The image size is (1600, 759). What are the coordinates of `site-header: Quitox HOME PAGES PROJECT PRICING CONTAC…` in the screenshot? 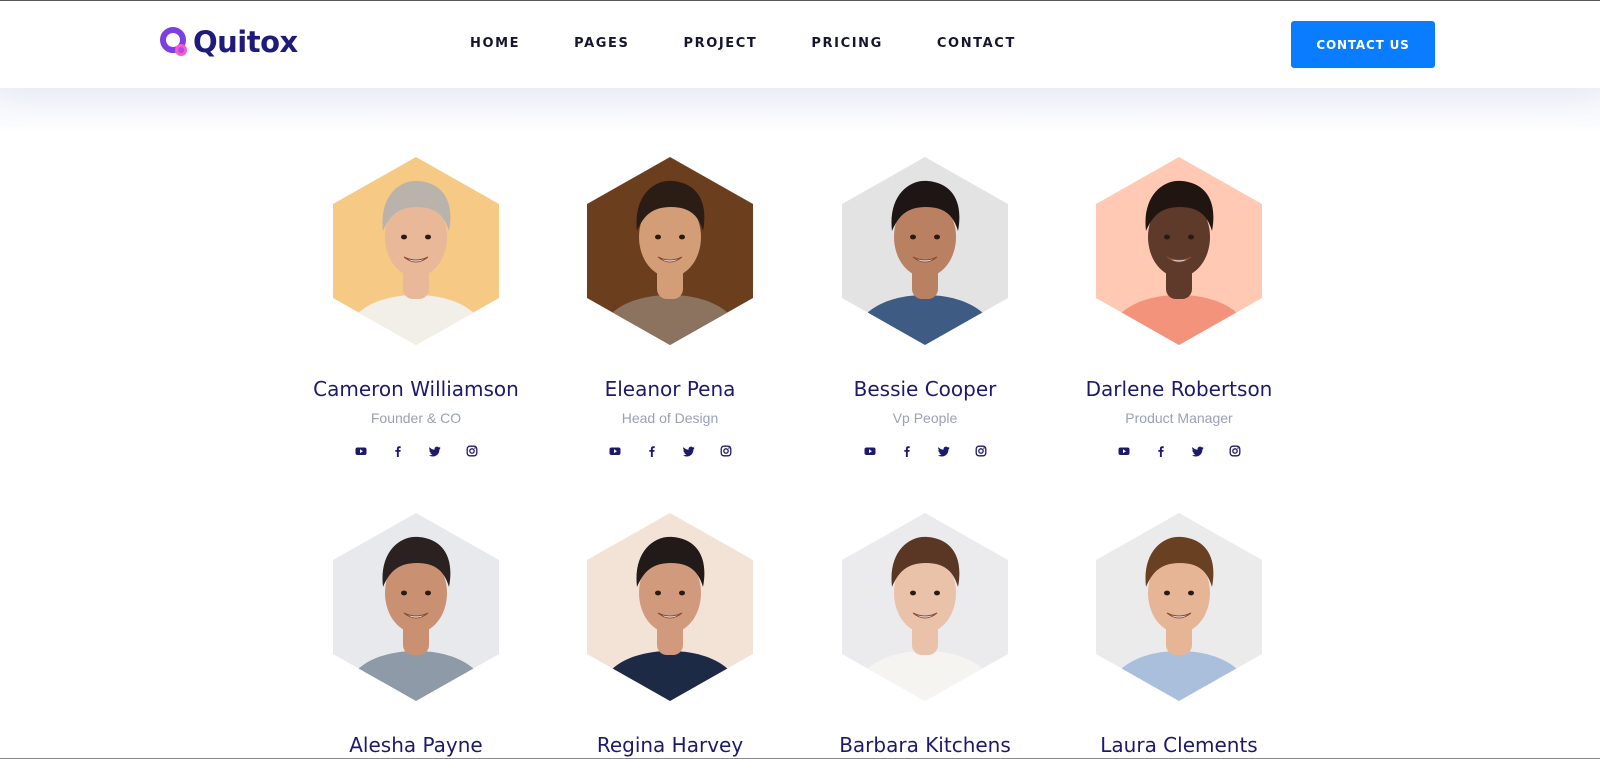 It's located at (800, 44).